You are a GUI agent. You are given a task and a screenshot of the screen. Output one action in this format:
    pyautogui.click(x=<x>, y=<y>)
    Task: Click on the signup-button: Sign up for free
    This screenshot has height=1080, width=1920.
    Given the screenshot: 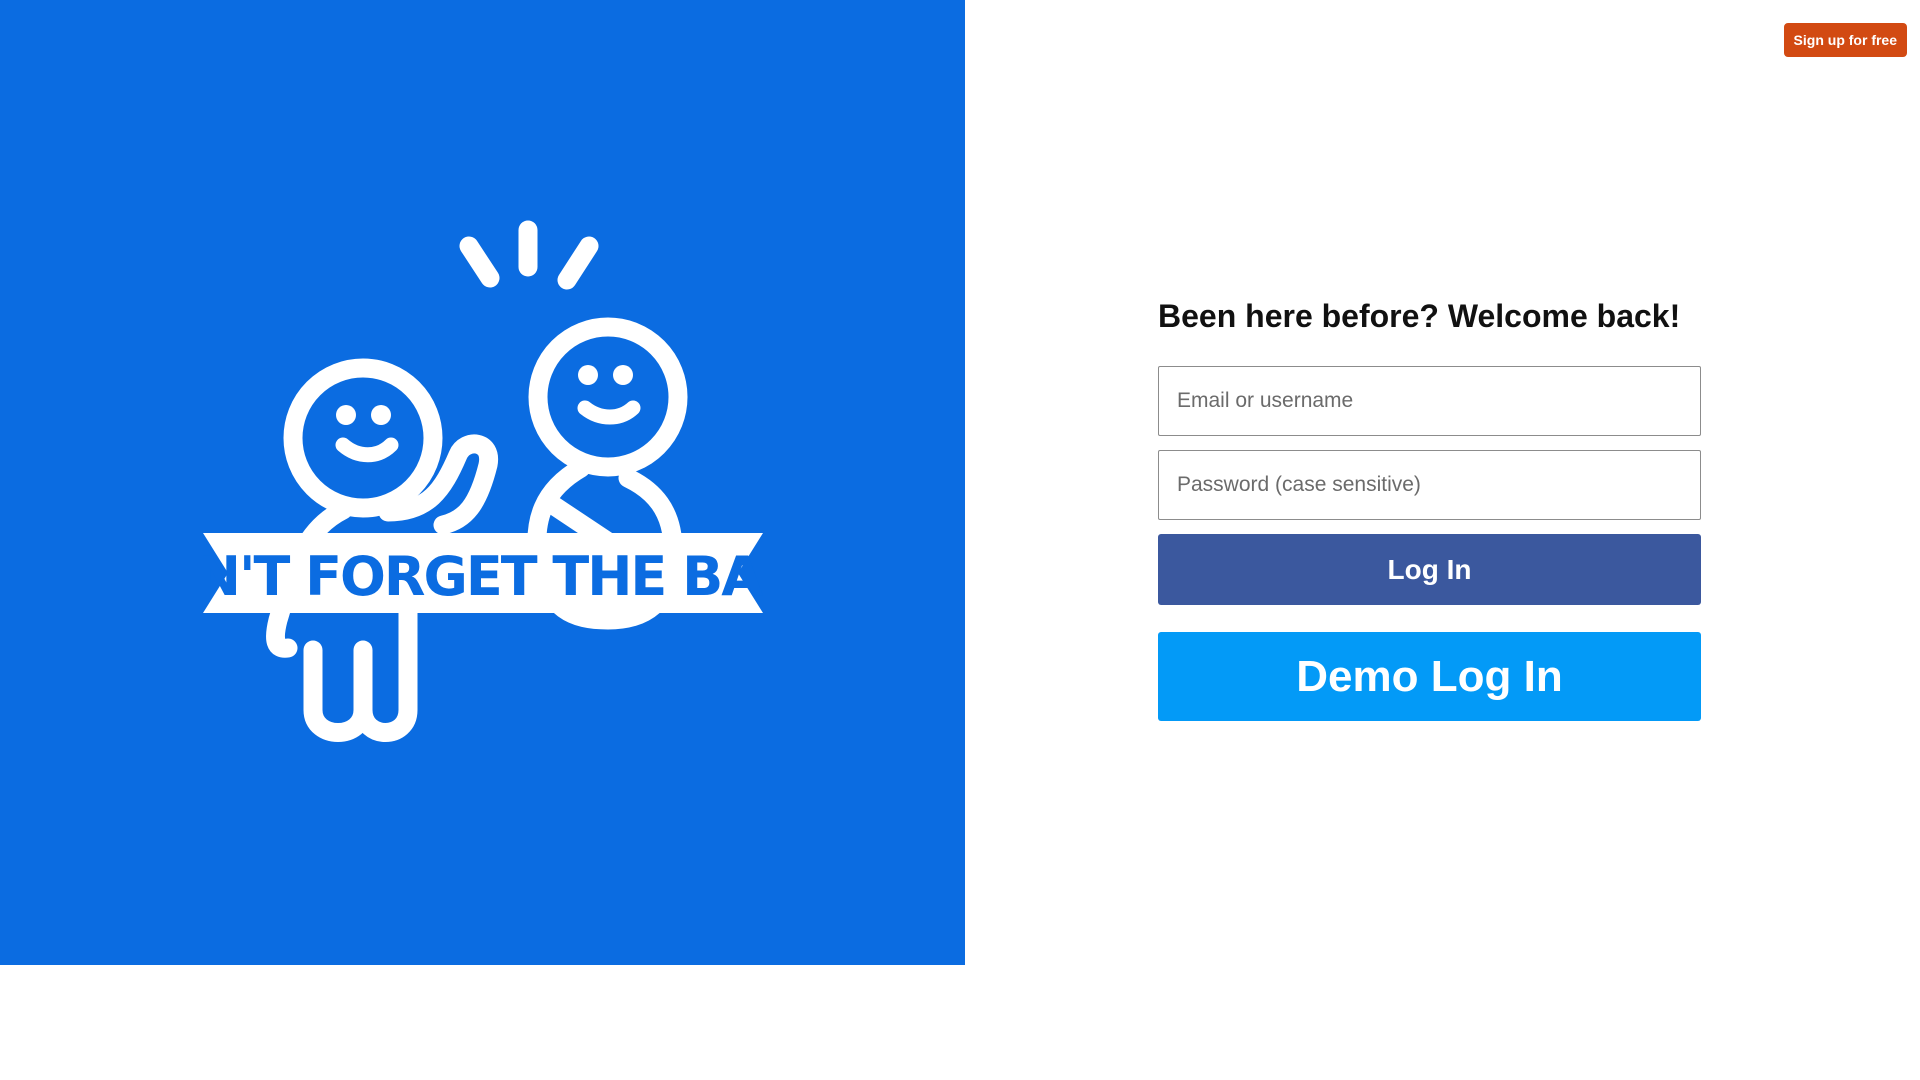 What is the action you would take?
    pyautogui.click(x=1845, y=40)
    